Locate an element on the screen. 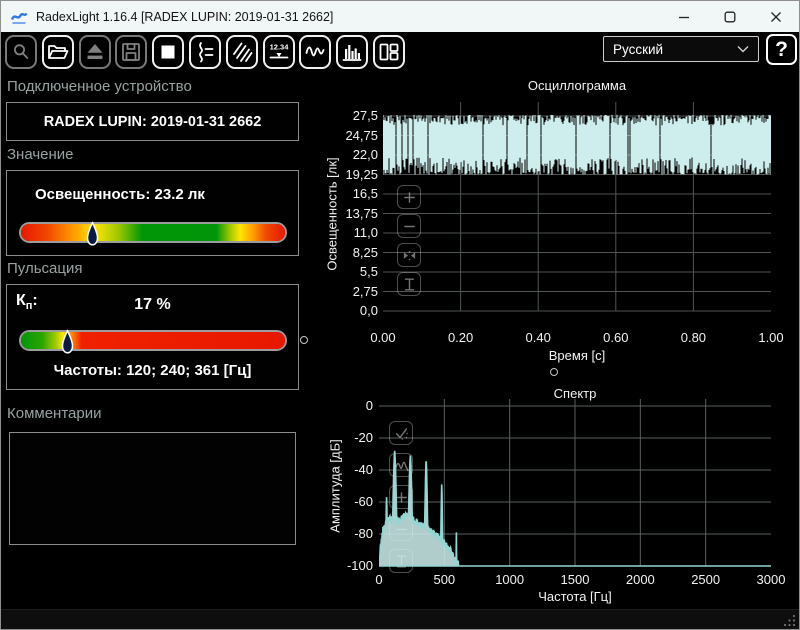 The image size is (800, 630). spectrum-ytick: -100 is located at coordinates (359, 565).